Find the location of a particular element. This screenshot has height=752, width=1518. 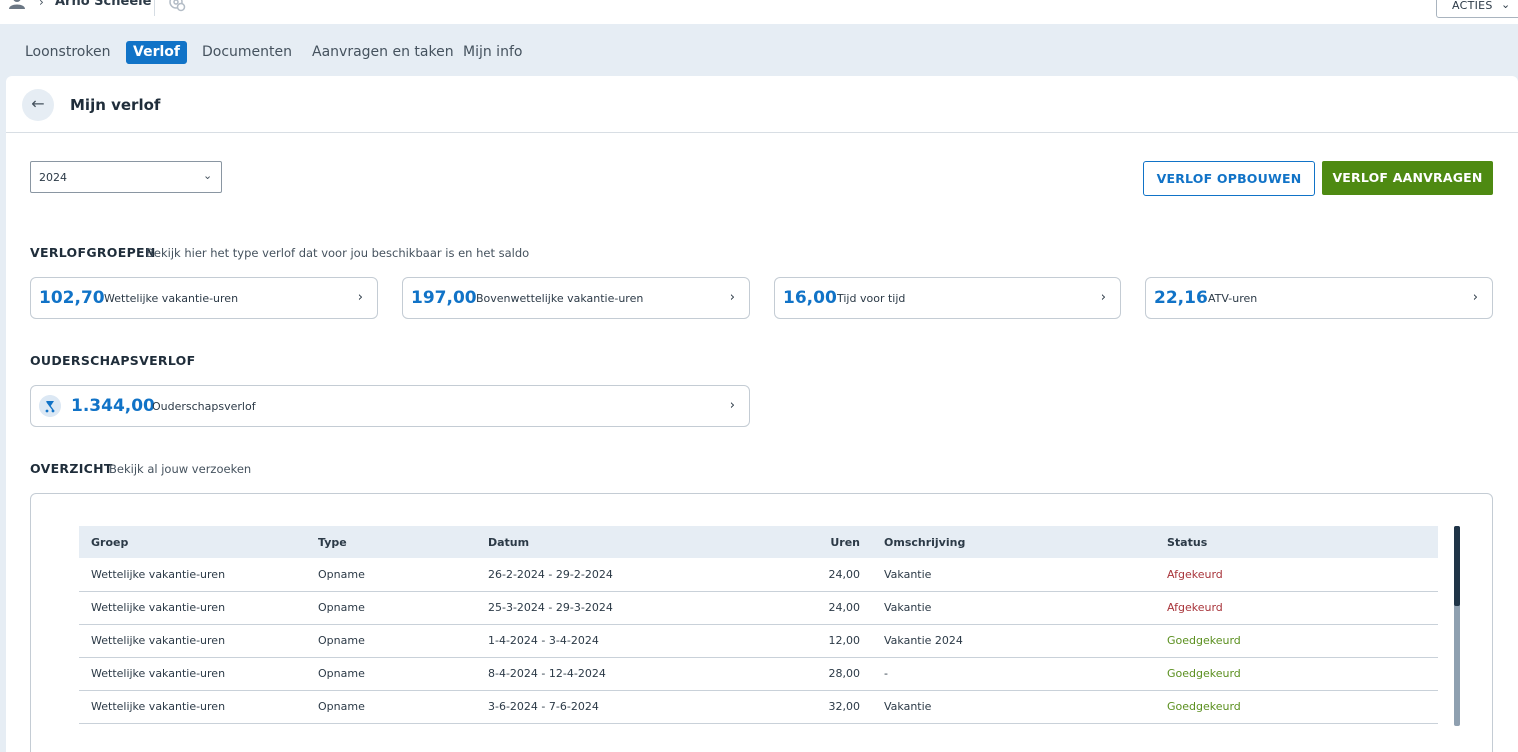

tab-mijn-info: Mijn info is located at coordinates (492, 52).